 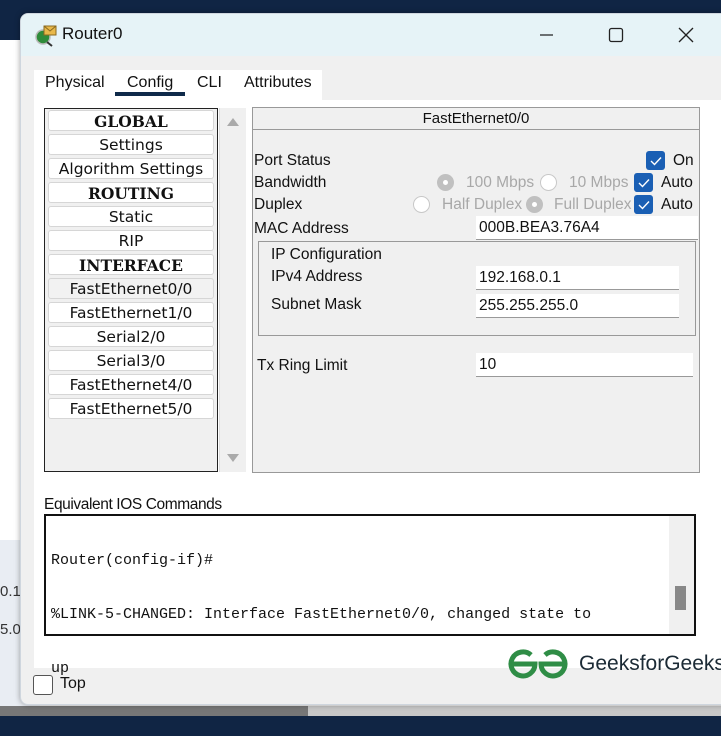 What do you see at coordinates (131, 144) in the screenshot?
I see `nav-item-settings: Settings` at bounding box center [131, 144].